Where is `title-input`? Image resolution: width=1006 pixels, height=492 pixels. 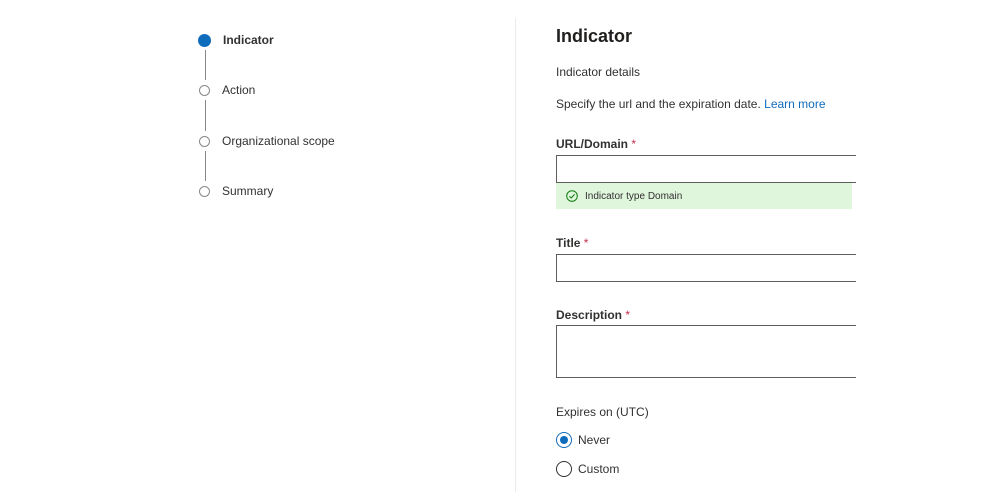
title-input is located at coordinates (706, 268).